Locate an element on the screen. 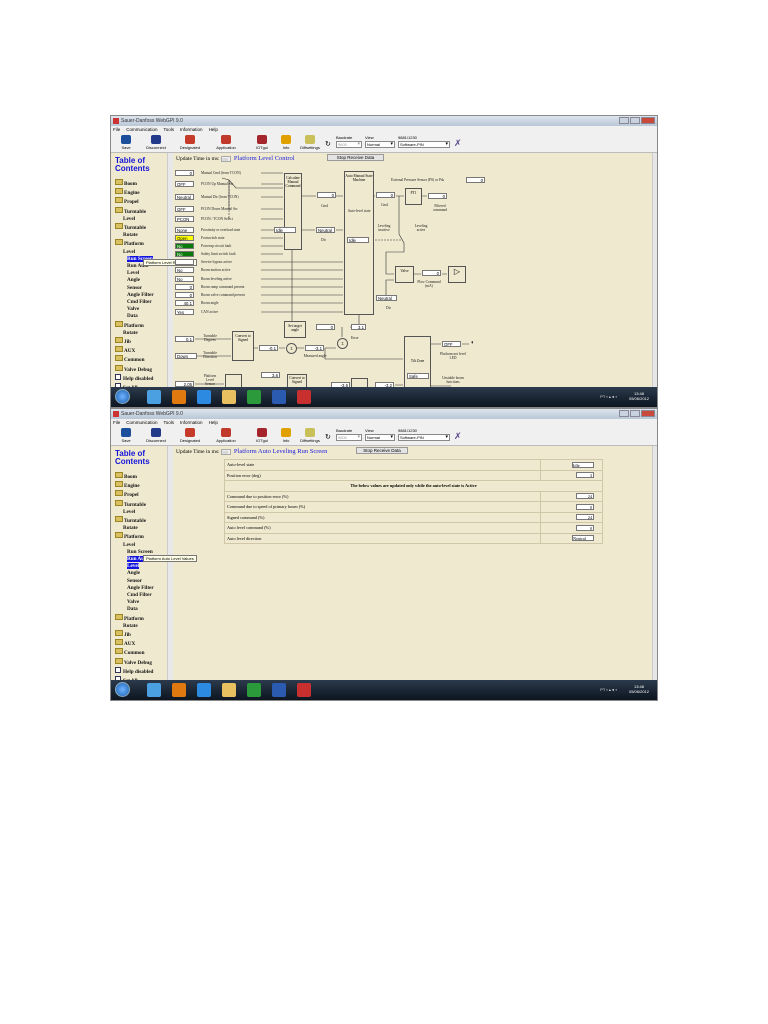 This screenshot has width=768, height=1024. toc-item: Help disabled is located at coordinates (141, 378).